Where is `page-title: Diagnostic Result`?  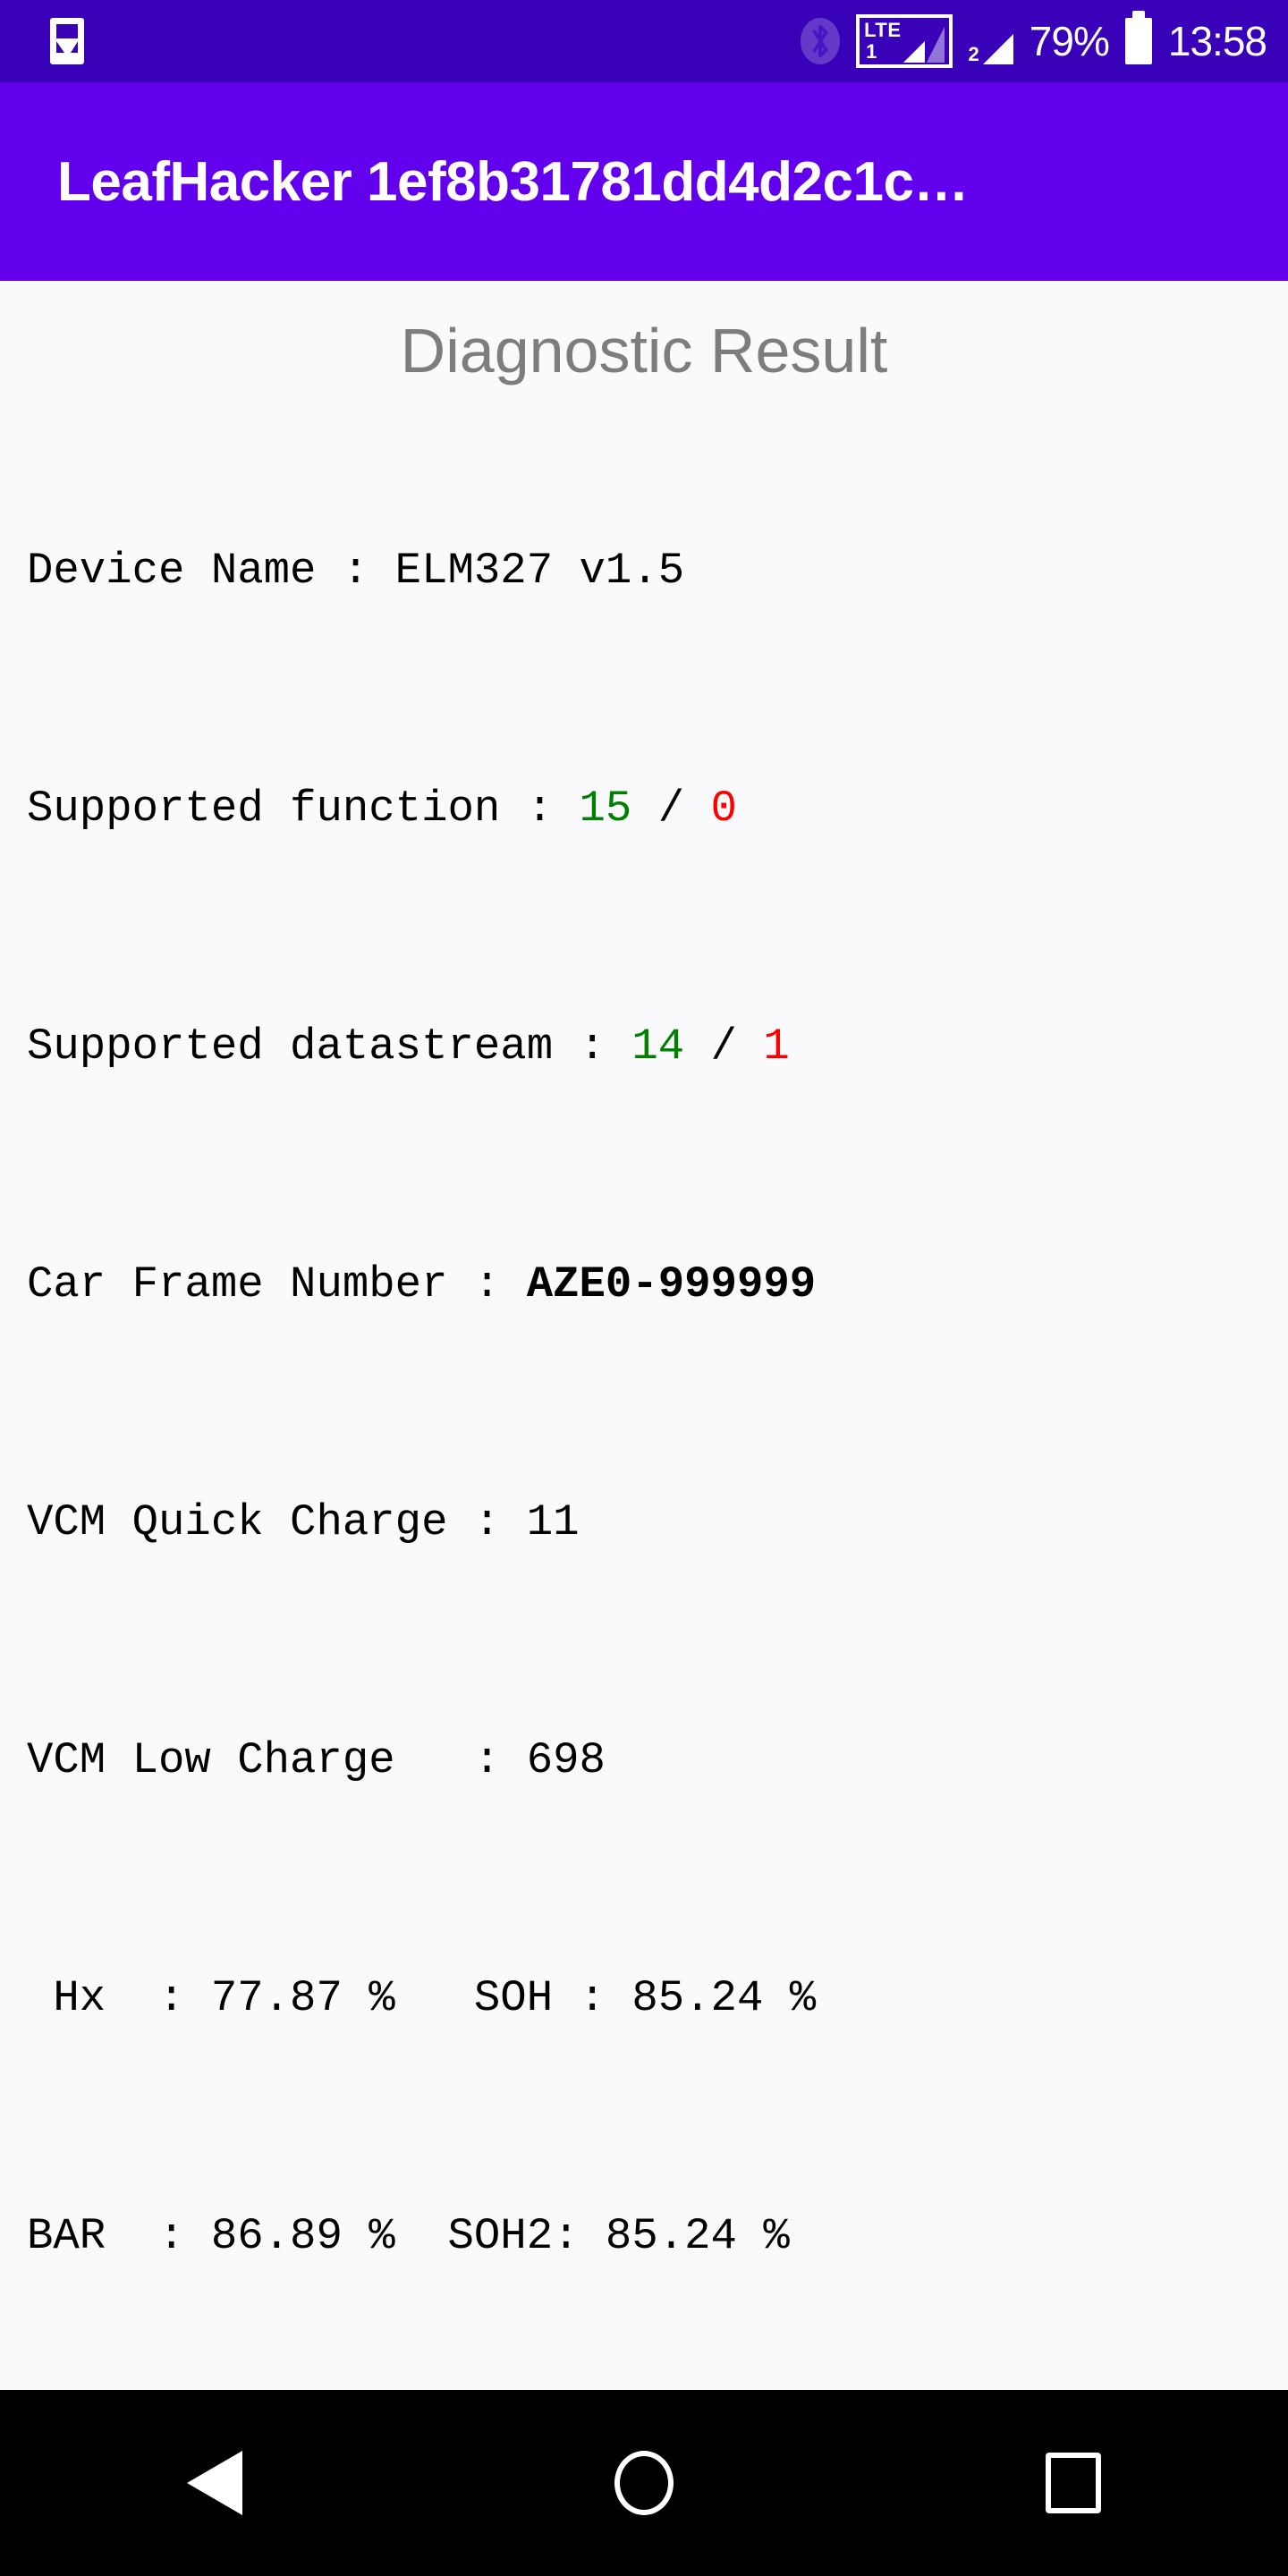
page-title: Diagnostic Result is located at coordinates (644, 351).